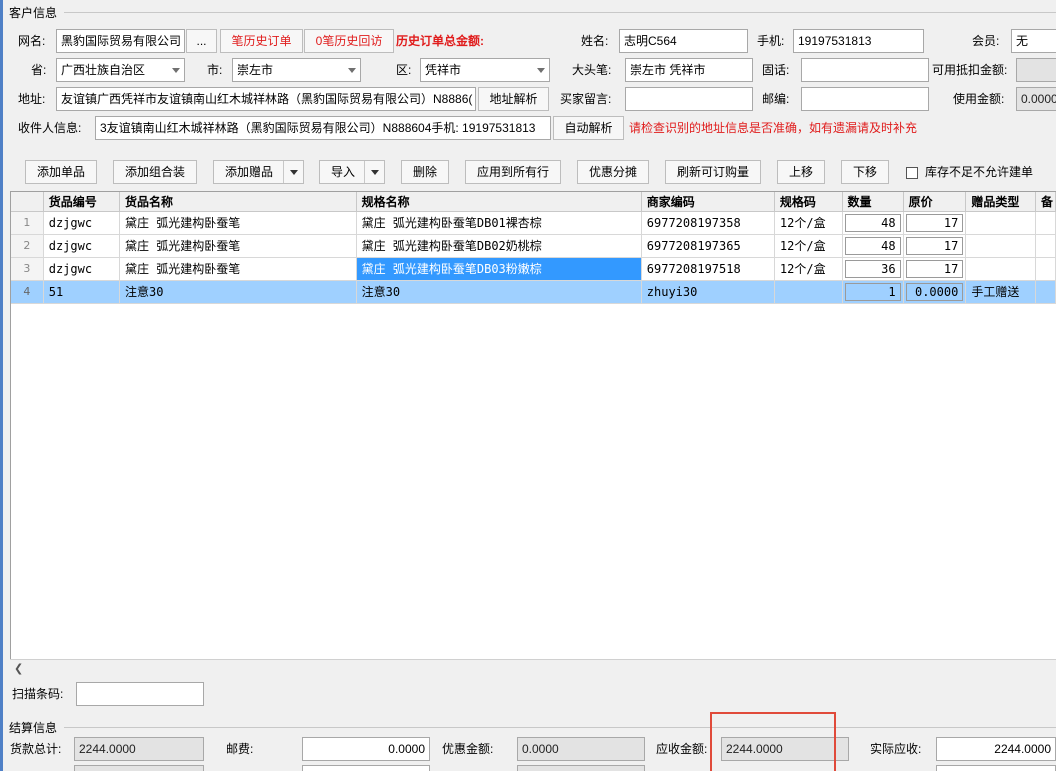  What do you see at coordinates (499, 292) in the screenshot?
I see `cell-spec: 注意30` at bounding box center [499, 292].